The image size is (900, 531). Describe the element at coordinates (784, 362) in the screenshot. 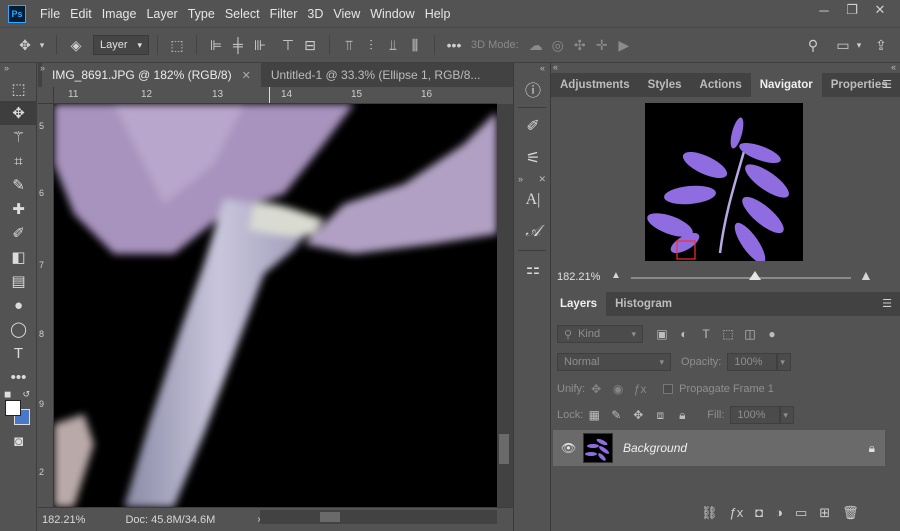

I see `opacity-dropdown: ▾` at that location.